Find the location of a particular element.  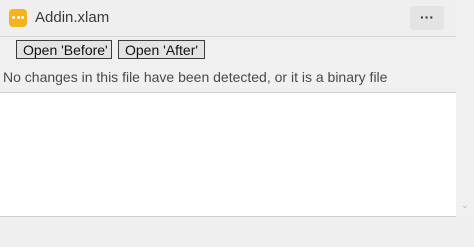

file-title: Addin.xlam is located at coordinates (72, 17).